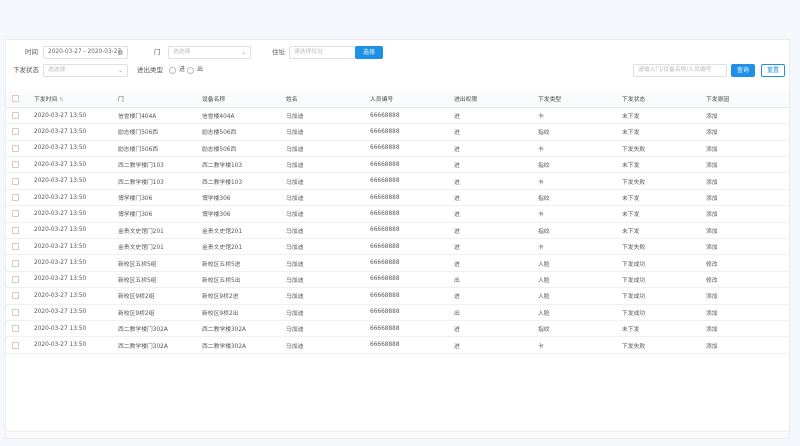 The width and height of the screenshot is (800, 446). What do you see at coordinates (744, 263) in the screenshot?
I see `cell-reason: 修改` at bounding box center [744, 263].